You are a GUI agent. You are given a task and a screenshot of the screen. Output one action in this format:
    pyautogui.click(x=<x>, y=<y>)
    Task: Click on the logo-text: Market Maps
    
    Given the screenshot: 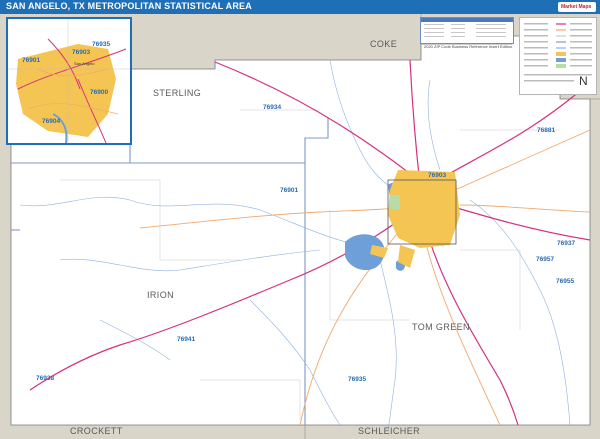 What is the action you would take?
    pyautogui.click(x=576, y=7)
    